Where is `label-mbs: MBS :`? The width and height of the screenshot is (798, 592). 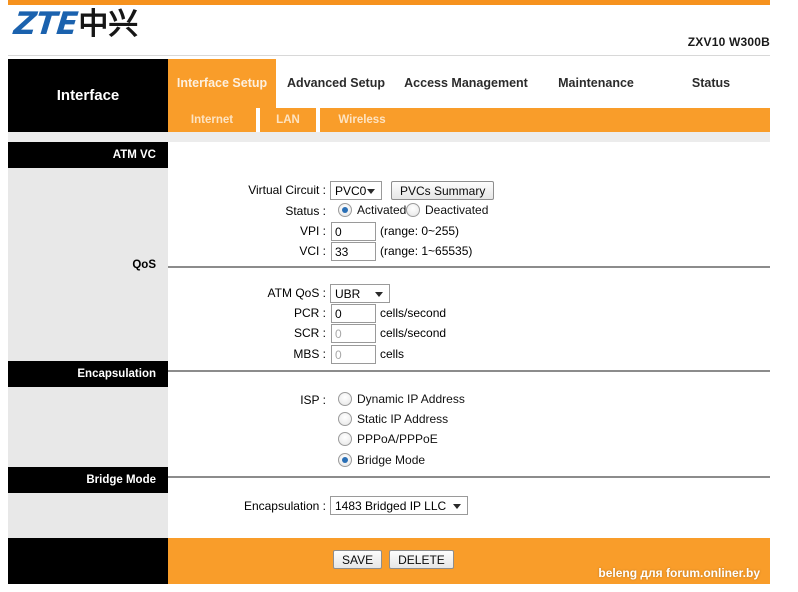 label-mbs: MBS : is located at coordinates (309, 354).